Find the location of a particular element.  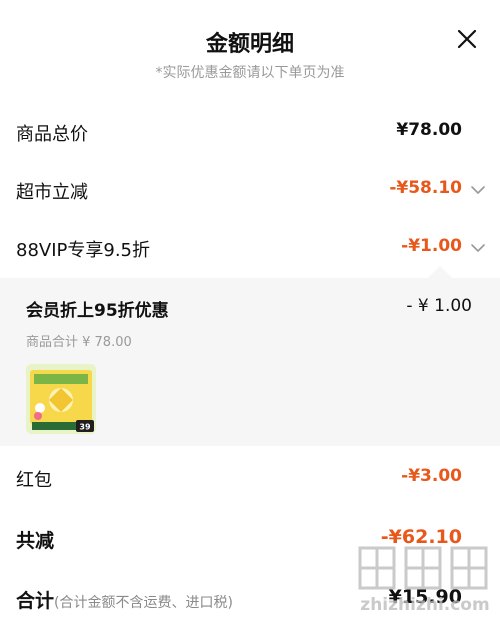

total-reduce-row: 共减 -¥62.10 is located at coordinates (250, 538).